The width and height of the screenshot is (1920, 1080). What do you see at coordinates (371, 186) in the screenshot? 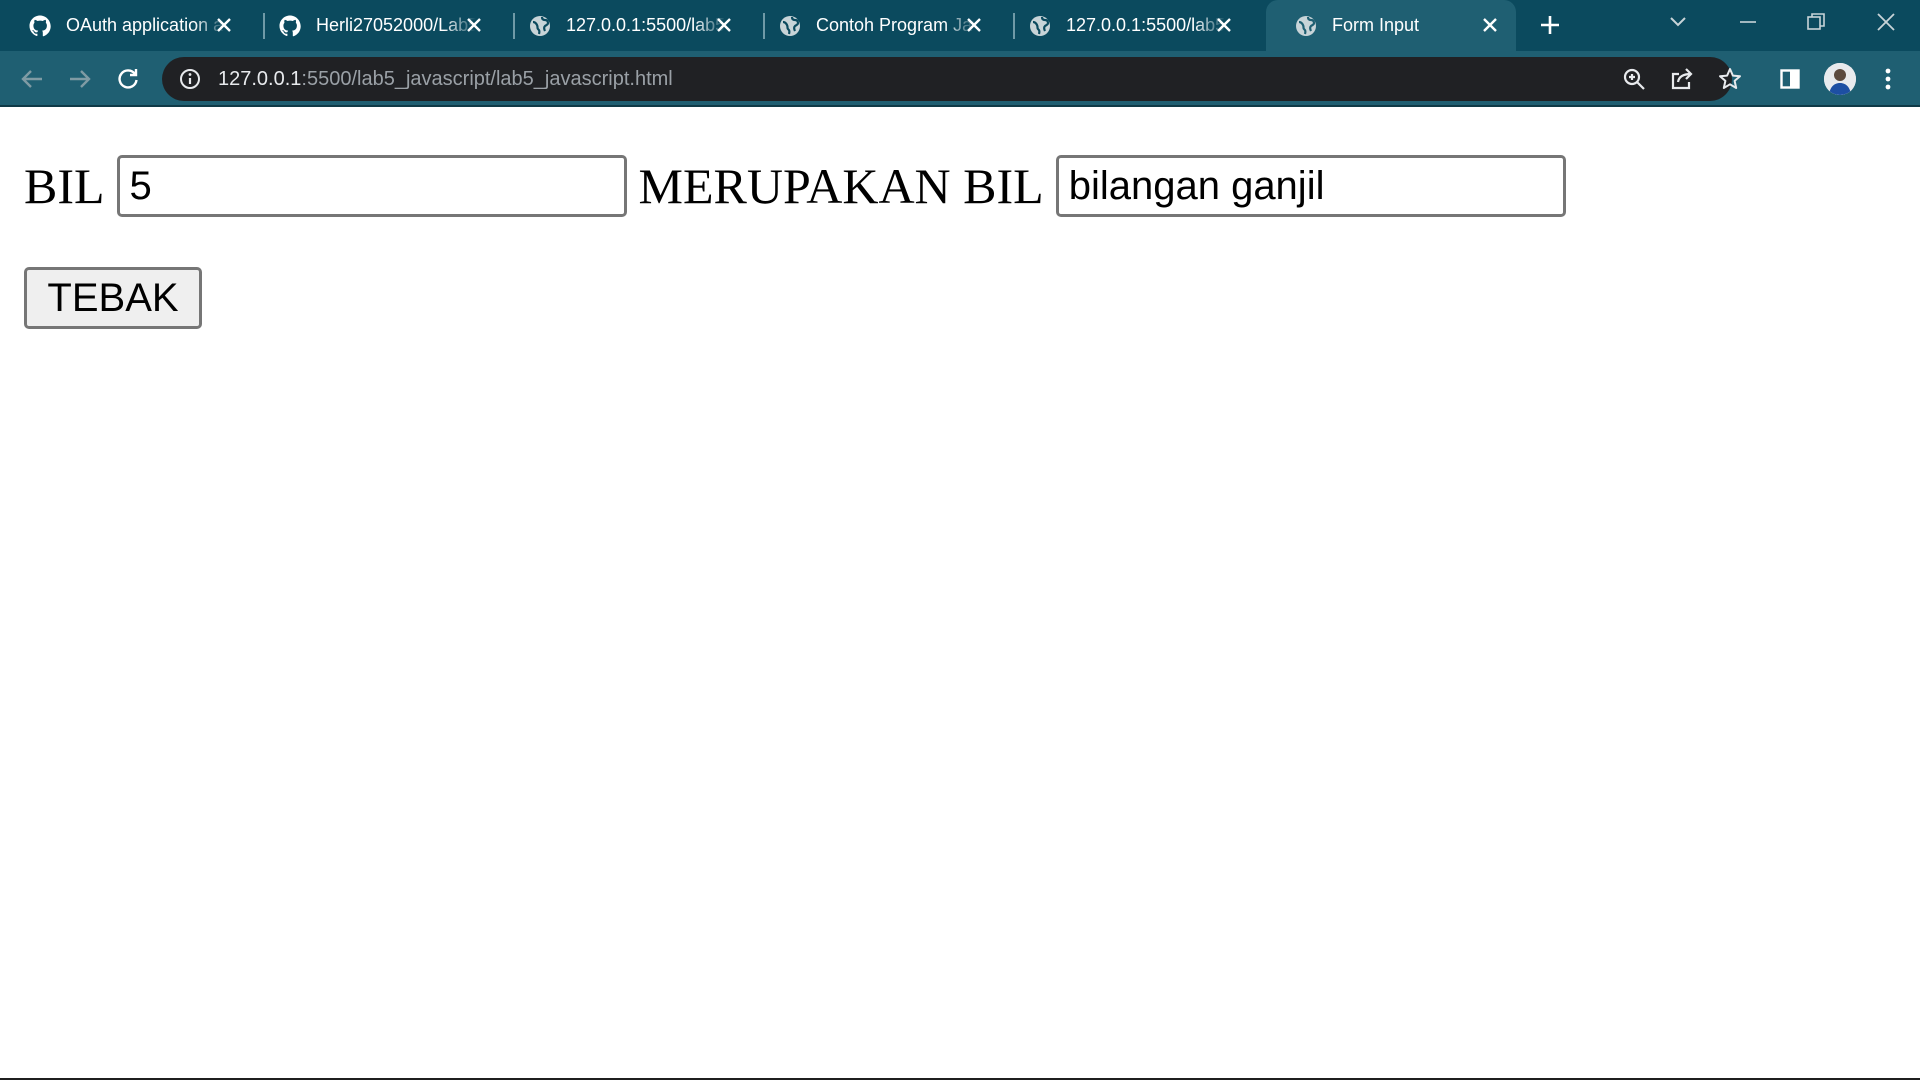
I see `number-input` at bounding box center [371, 186].